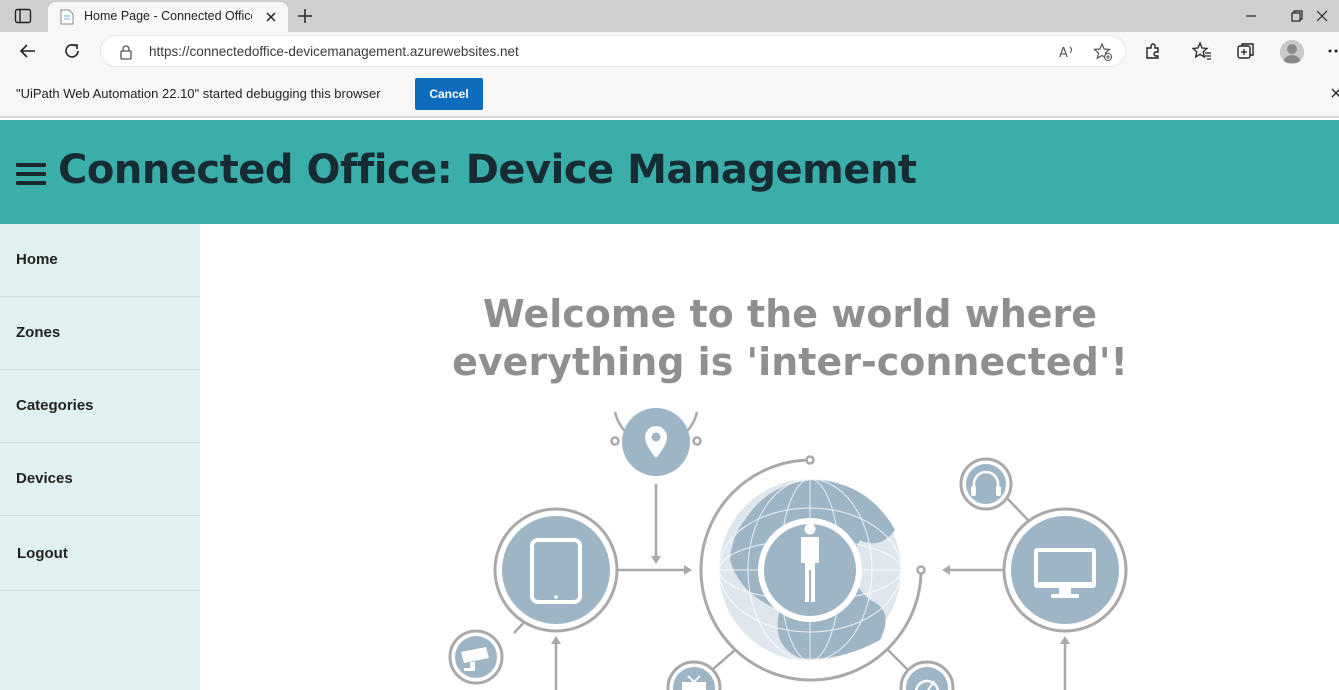  Describe the element at coordinates (1322, 16) in the screenshot. I see `window-close-icon` at that location.